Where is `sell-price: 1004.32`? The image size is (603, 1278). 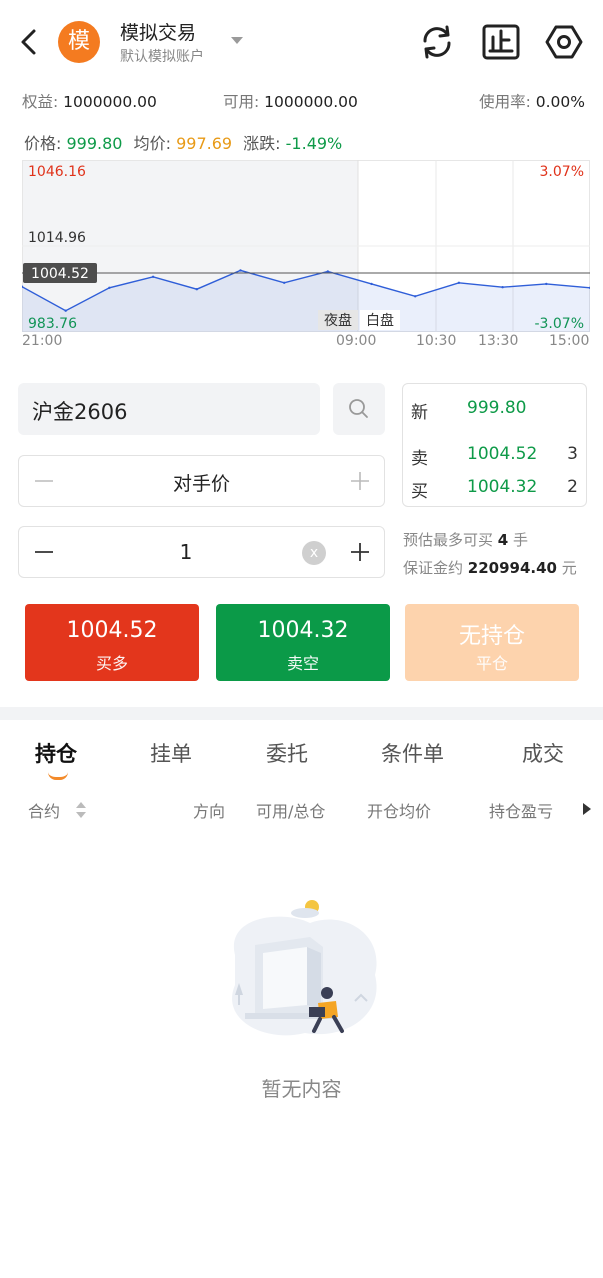 sell-price: 1004.32 is located at coordinates (303, 630).